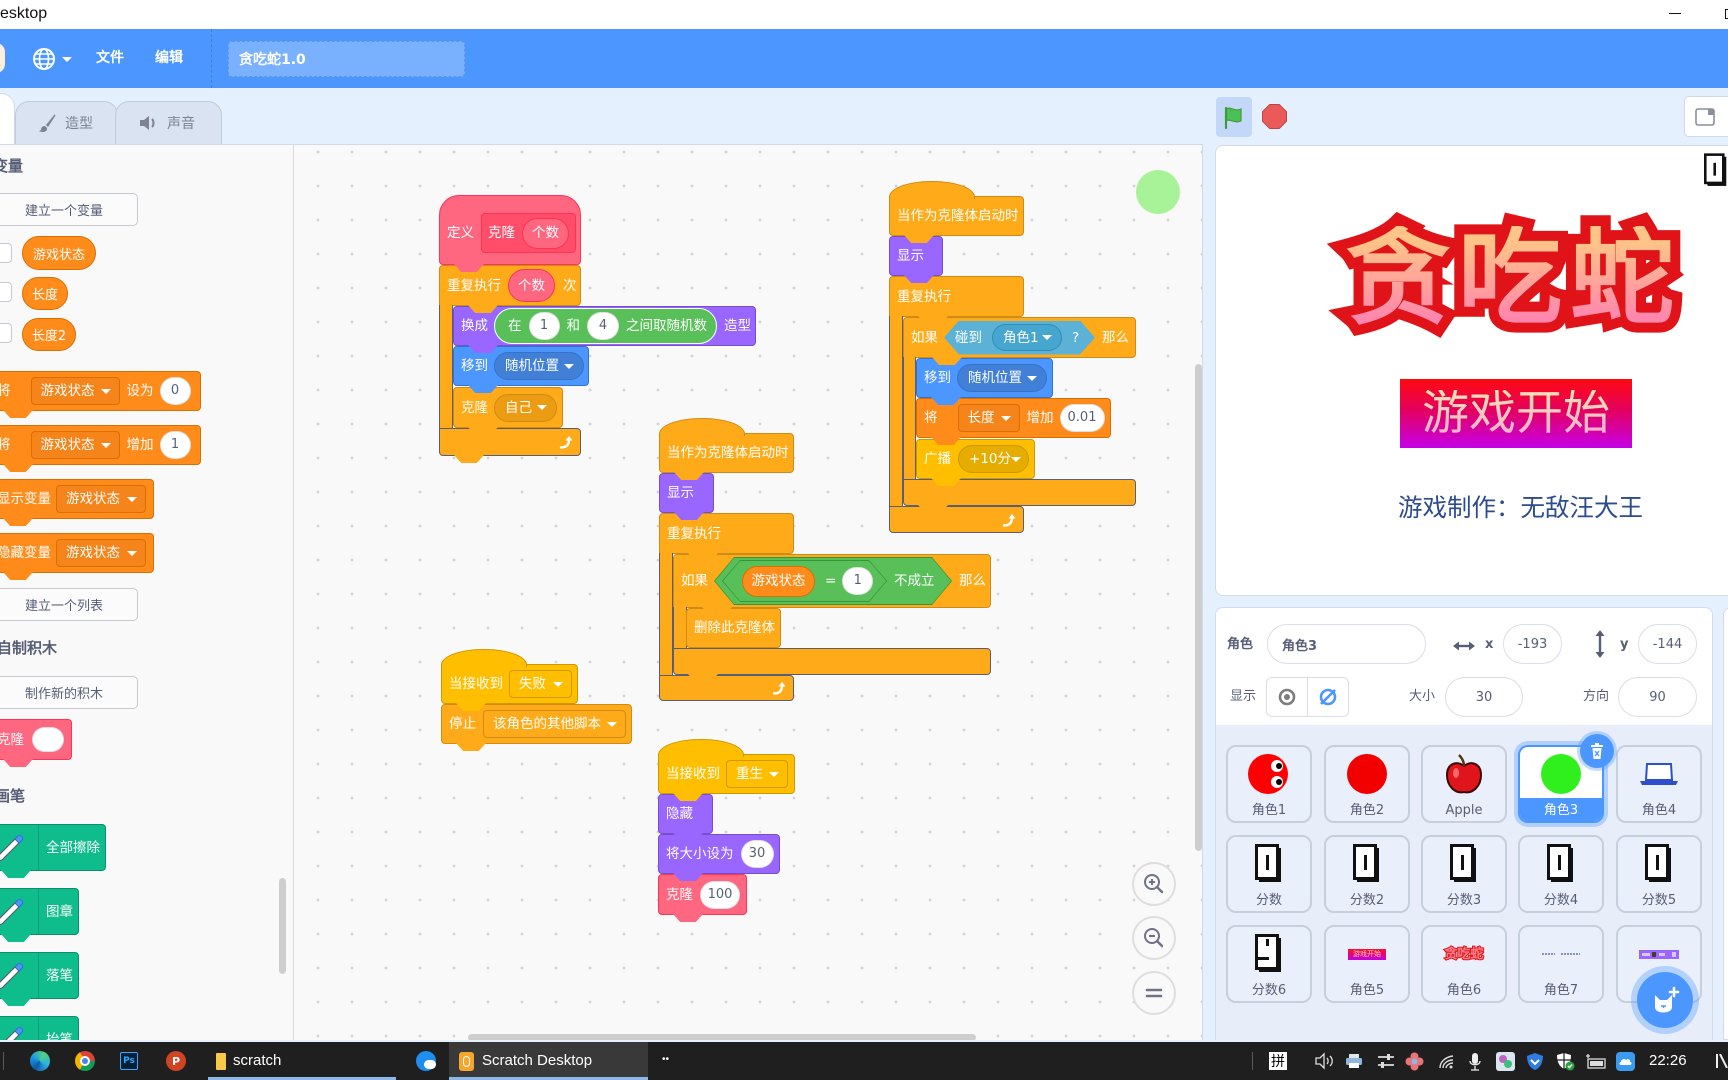 This screenshot has height=1080, width=1728. What do you see at coordinates (1082, 418) in the screenshot?
I see `value-input: 0.01` at bounding box center [1082, 418].